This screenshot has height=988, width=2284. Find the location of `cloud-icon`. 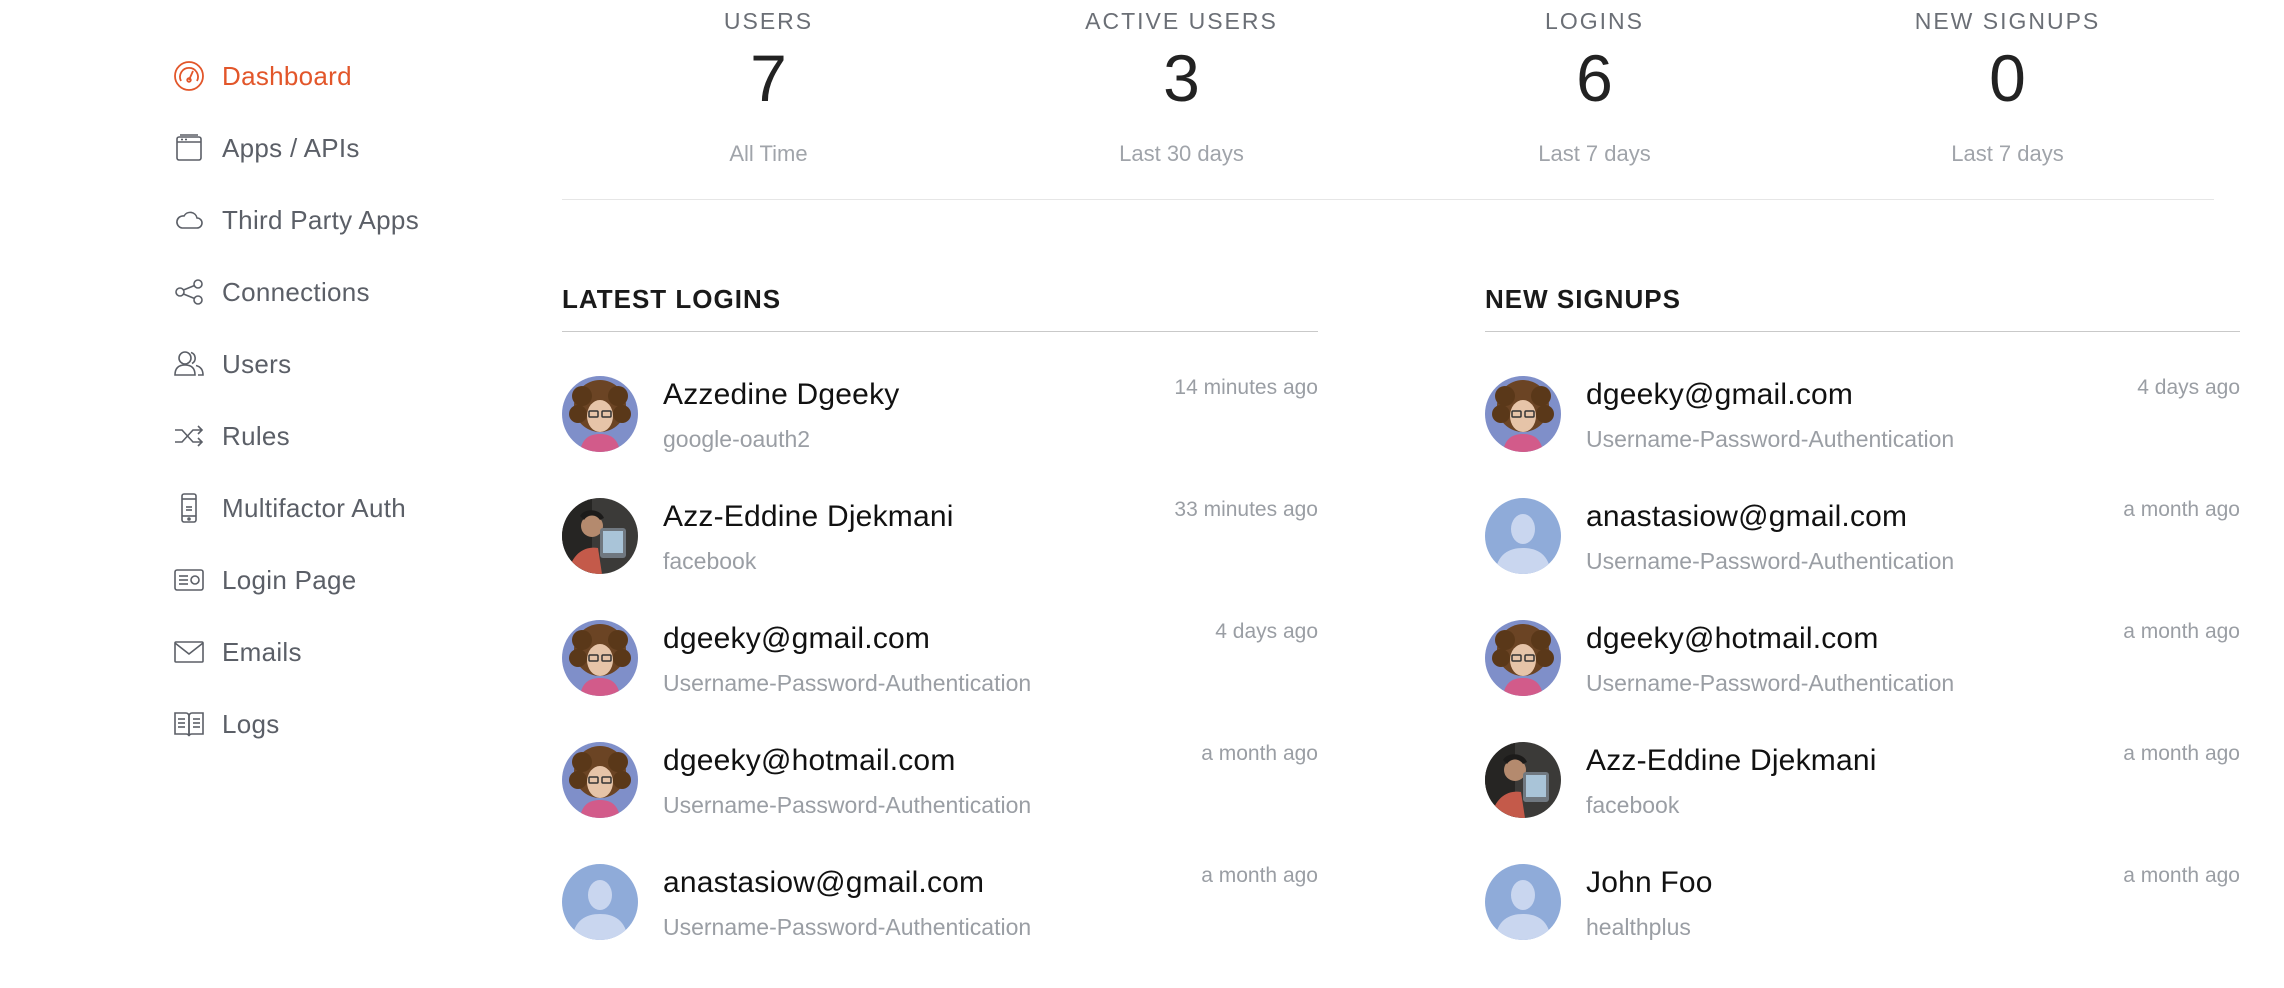

cloud-icon is located at coordinates (189, 220).